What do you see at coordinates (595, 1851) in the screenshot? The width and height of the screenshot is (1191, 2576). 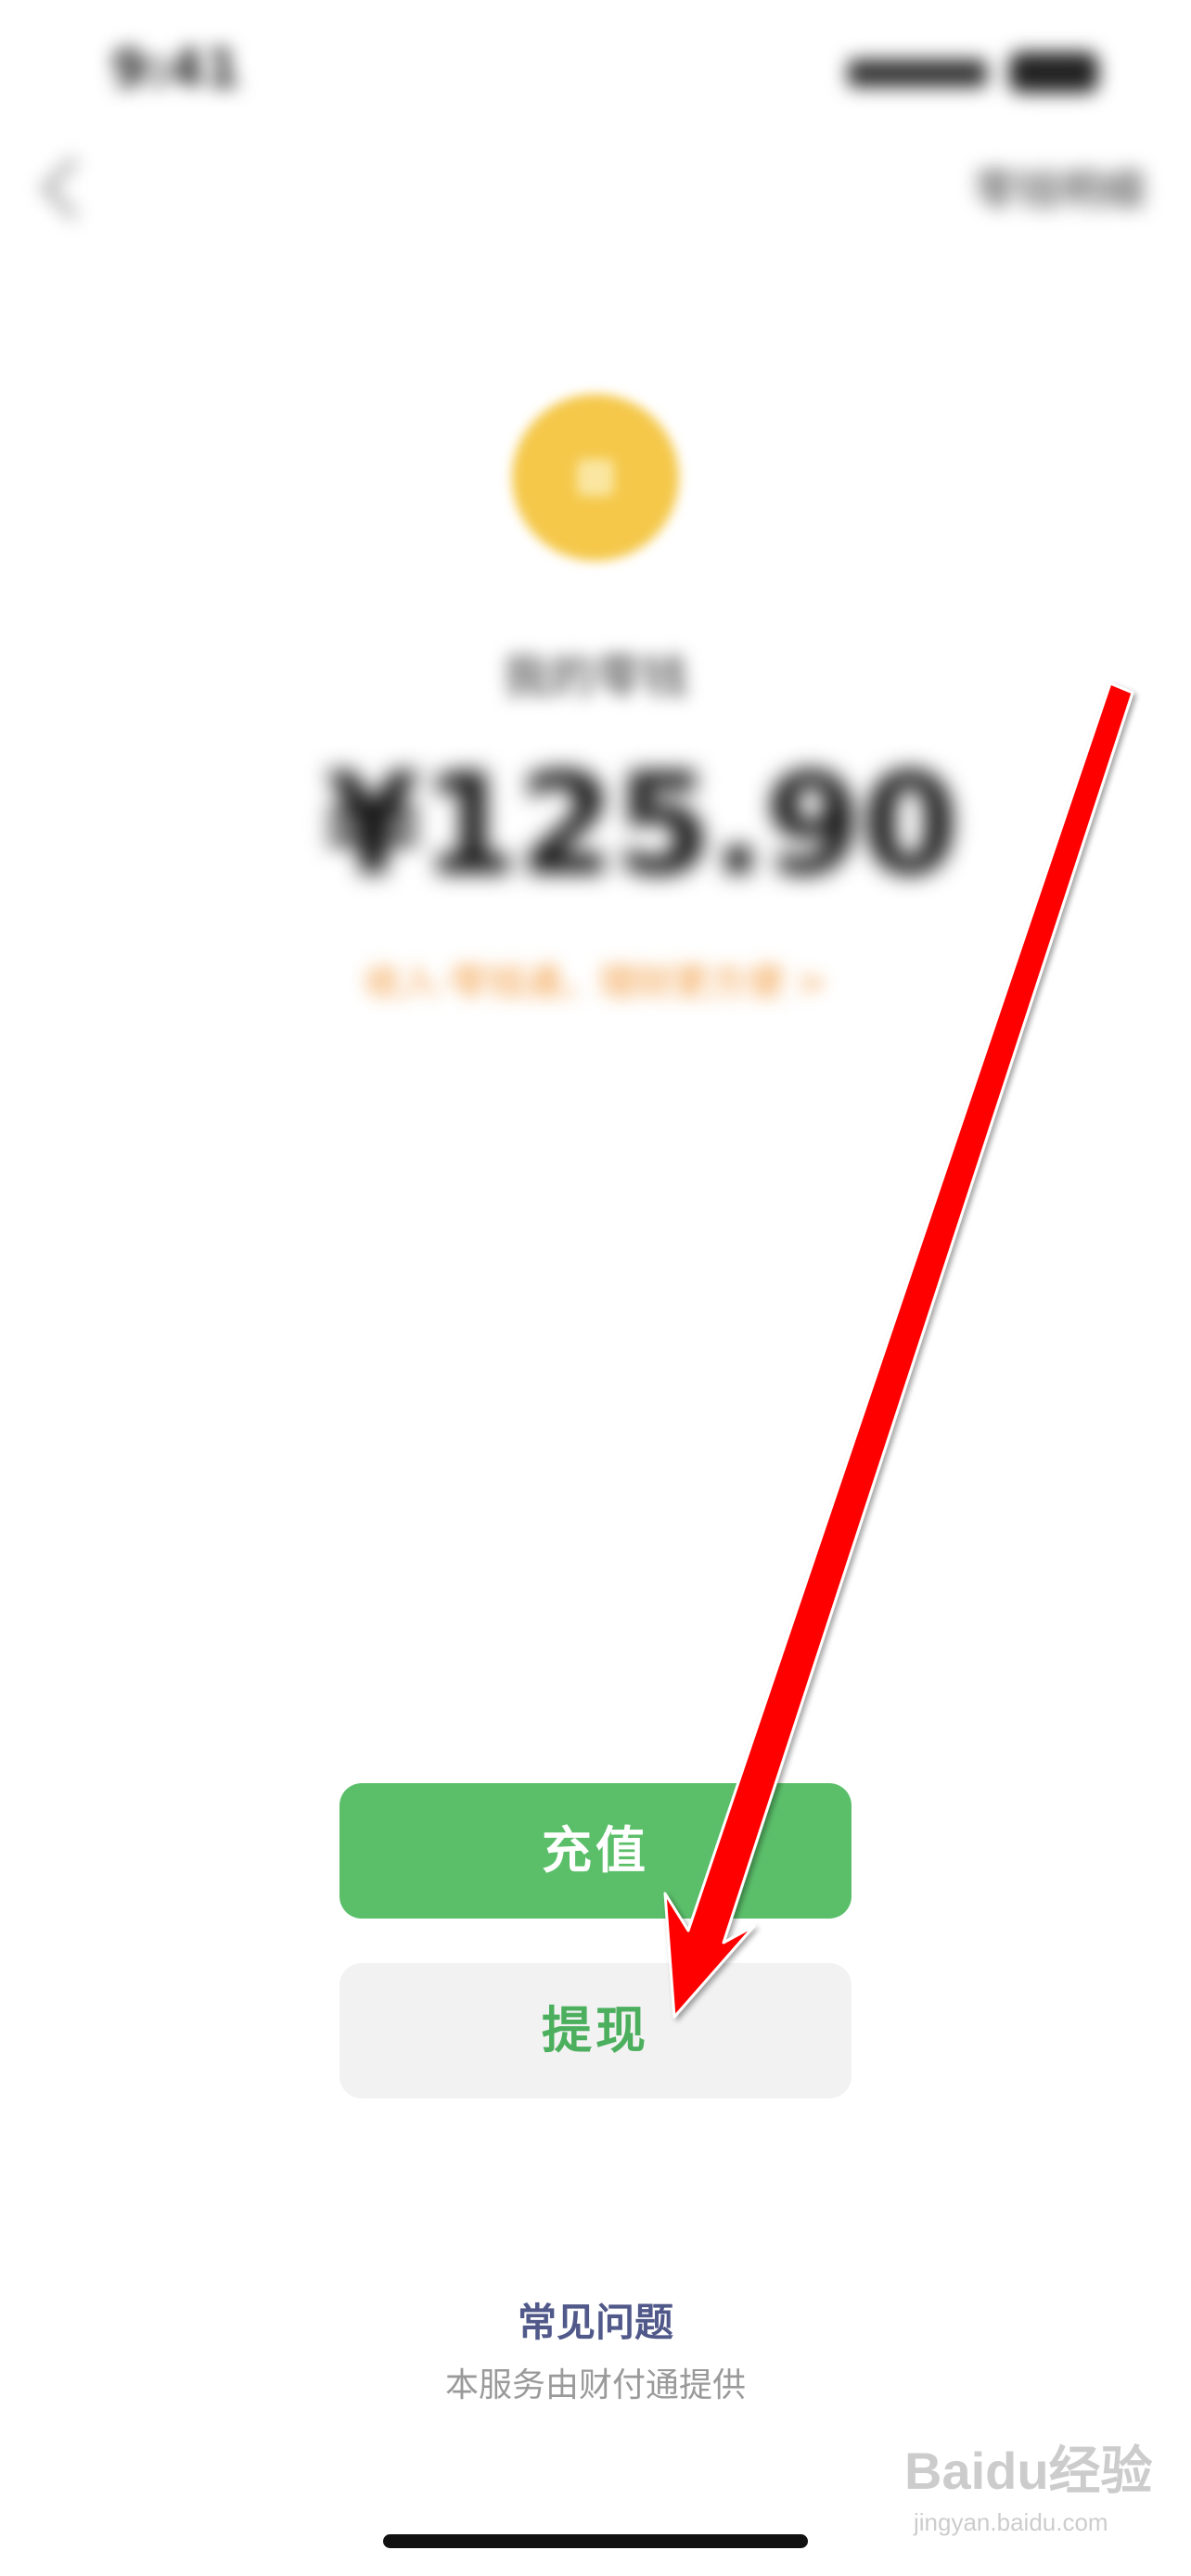 I see `recharge-button: 充值` at bounding box center [595, 1851].